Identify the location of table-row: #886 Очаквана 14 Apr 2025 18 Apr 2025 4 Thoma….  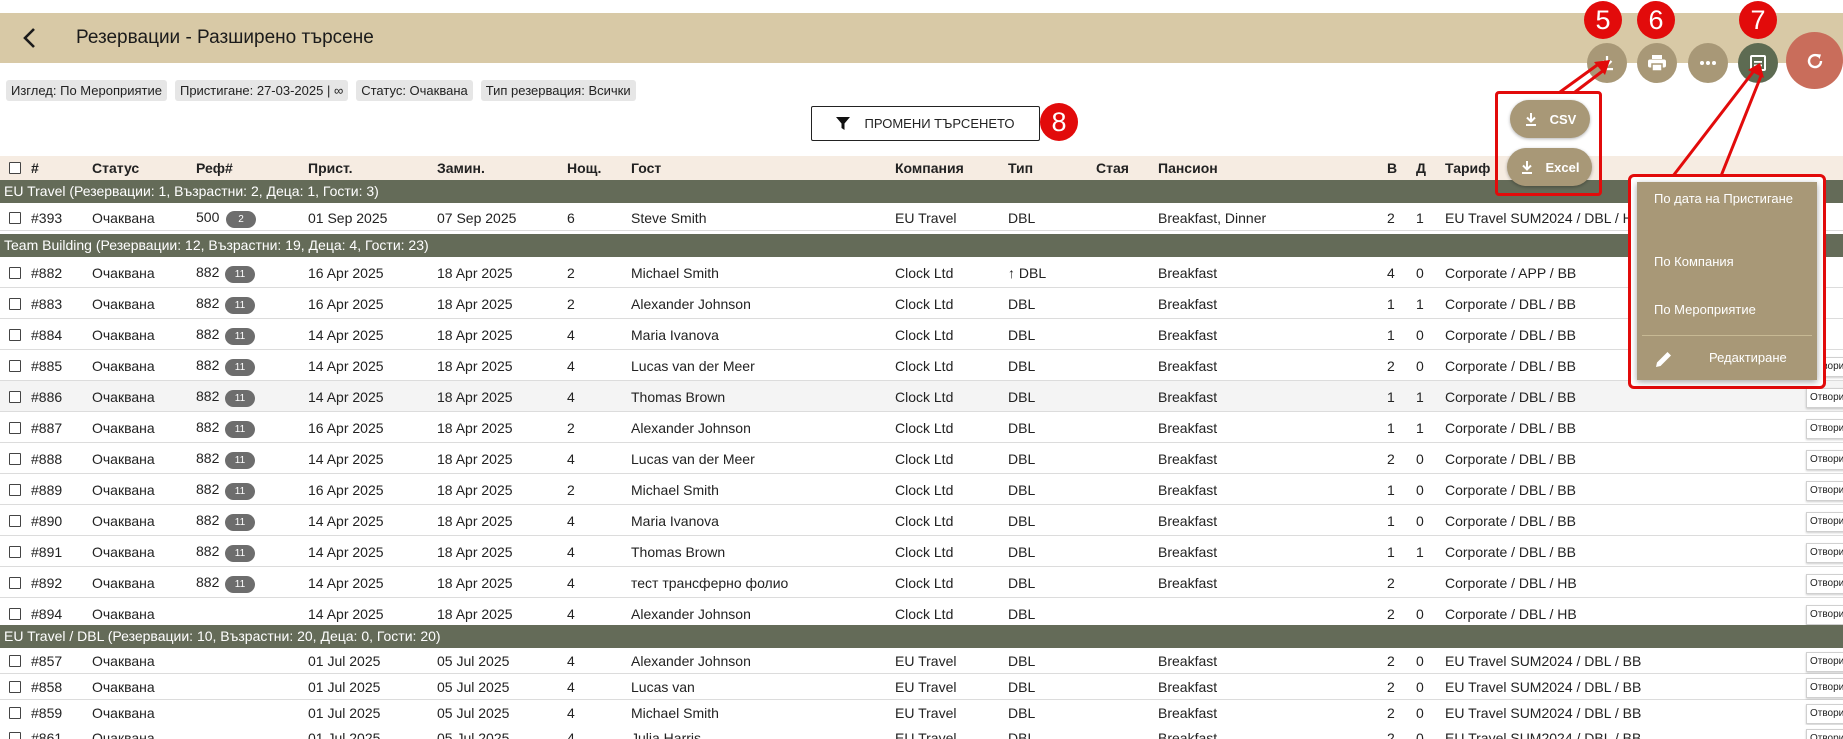
(921, 396).